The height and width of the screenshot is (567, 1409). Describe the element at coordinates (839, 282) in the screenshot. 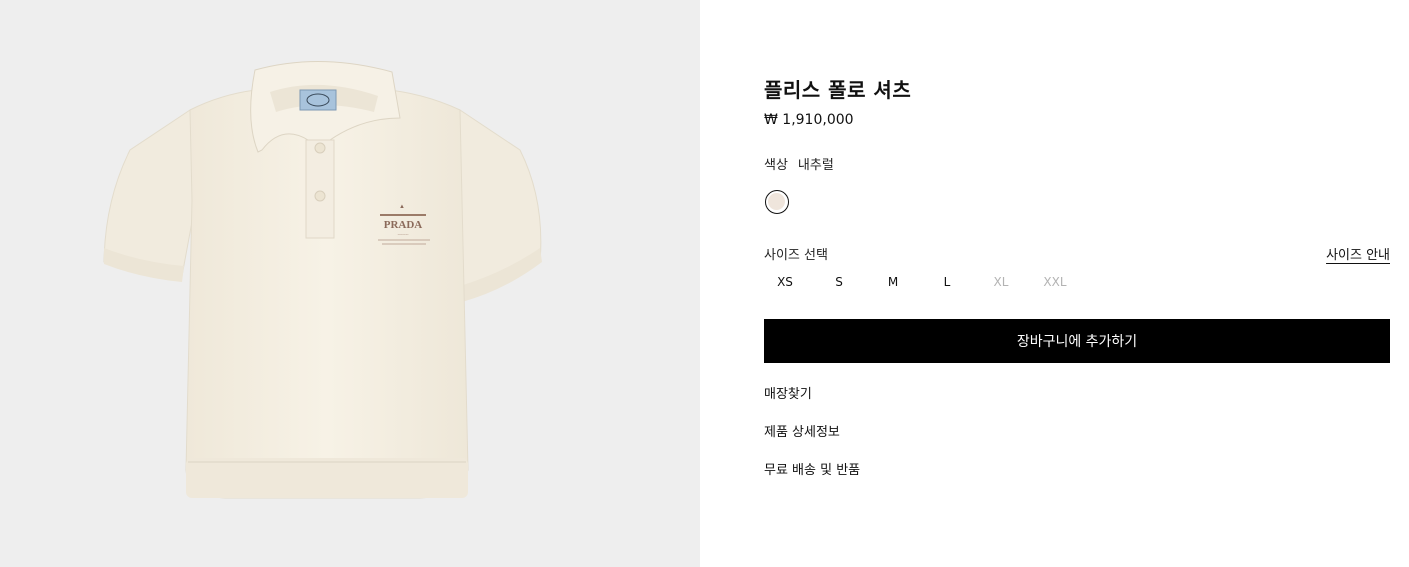

I see `size-option-s: S` at that location.